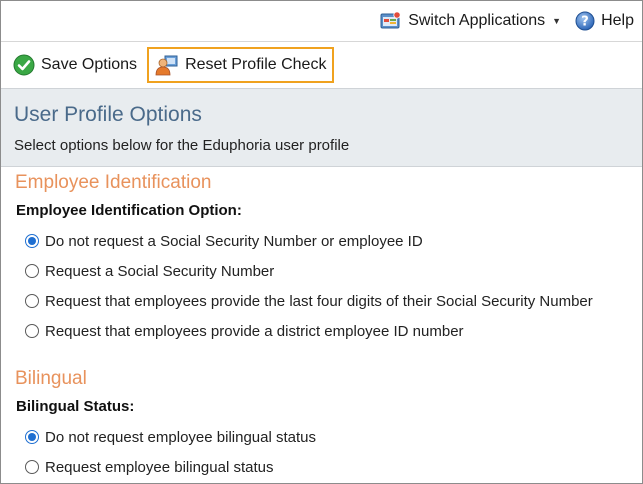 This screenshot has height=484, width=643. I want to click on section-title-bilingual: Bilingual, so click(51, 378).